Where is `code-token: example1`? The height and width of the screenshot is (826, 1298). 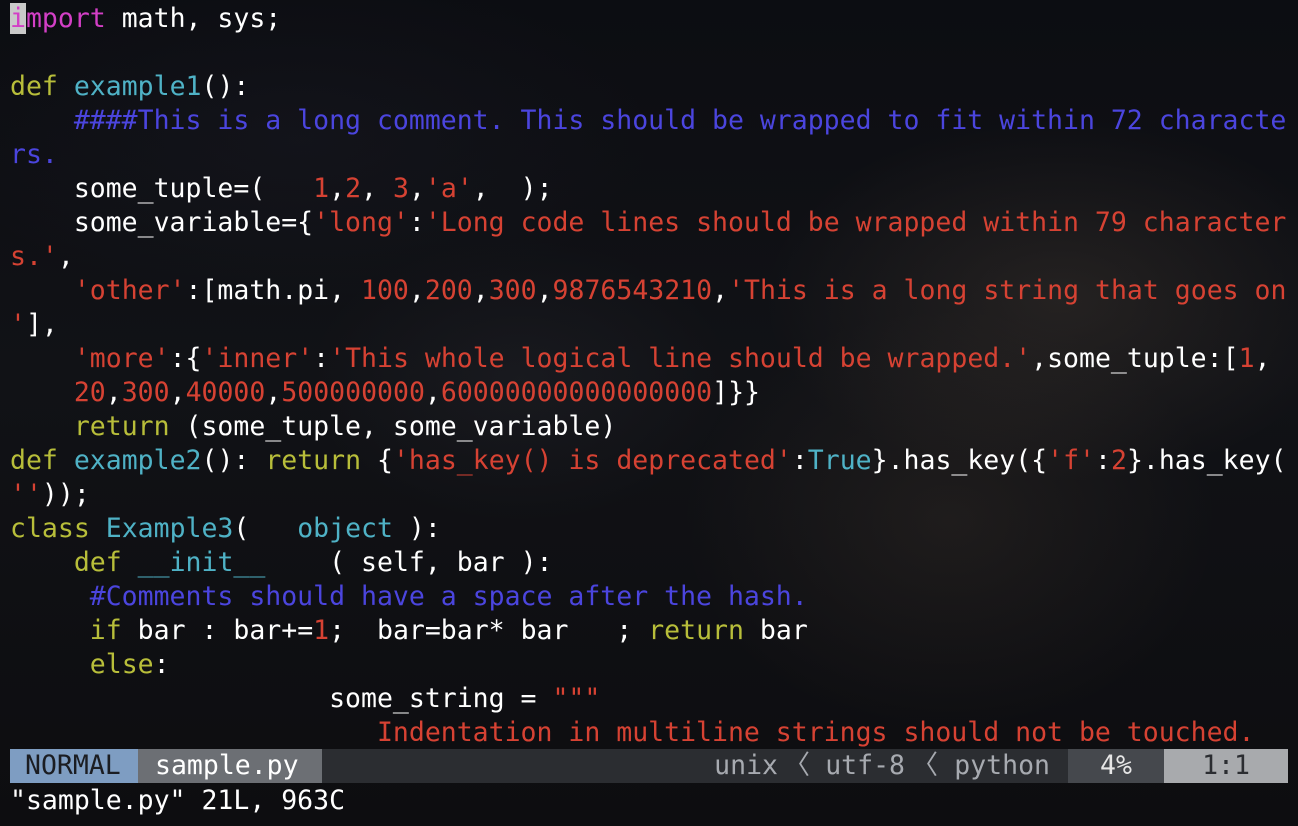
code-token: example1 is located at coordinates (137, 86).